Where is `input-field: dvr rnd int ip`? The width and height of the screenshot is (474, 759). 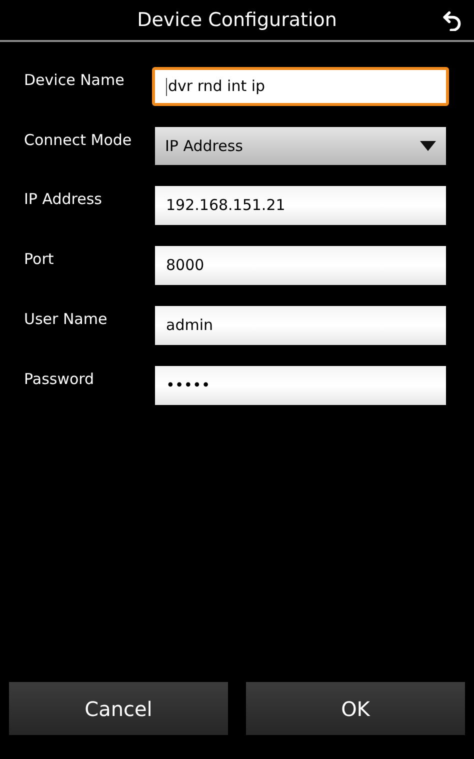 input-field: dvr rnd int ip is located at coordinates (300, 86).